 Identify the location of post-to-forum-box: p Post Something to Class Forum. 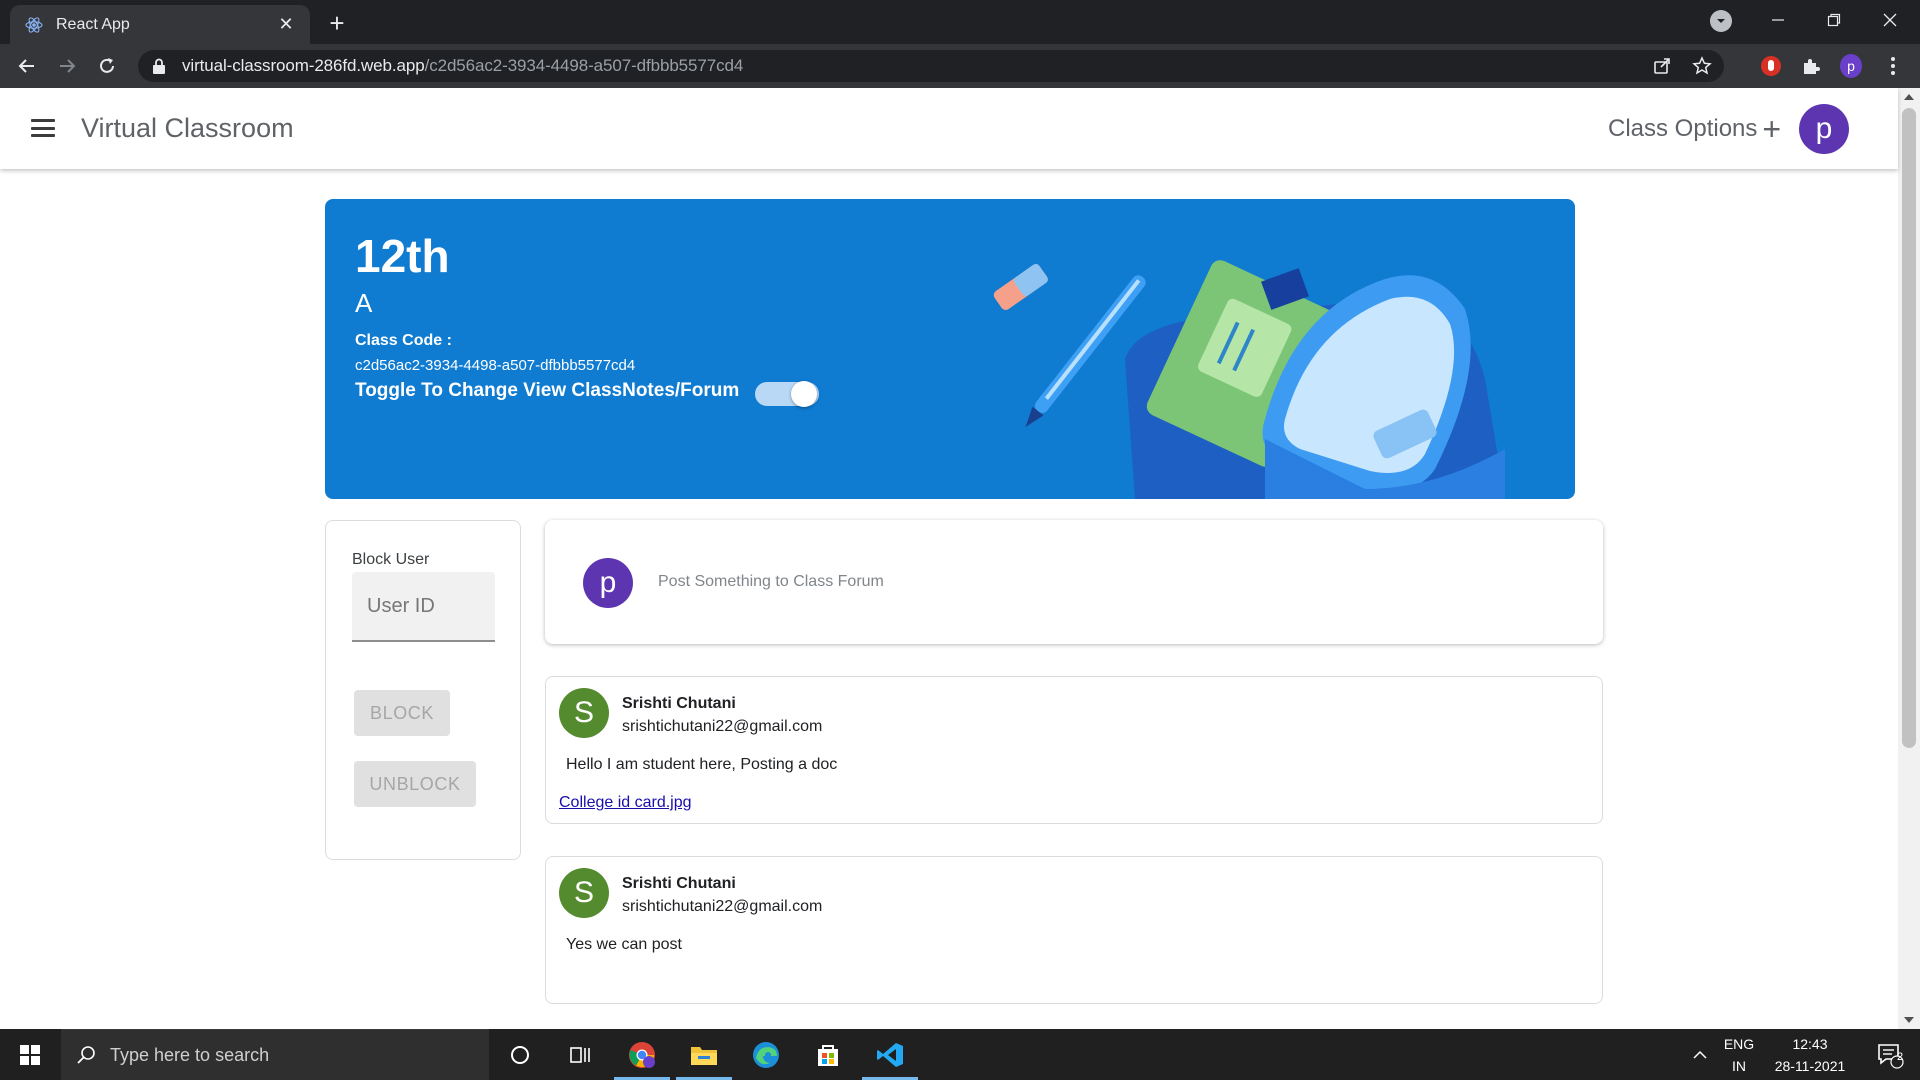
(1074, 582).